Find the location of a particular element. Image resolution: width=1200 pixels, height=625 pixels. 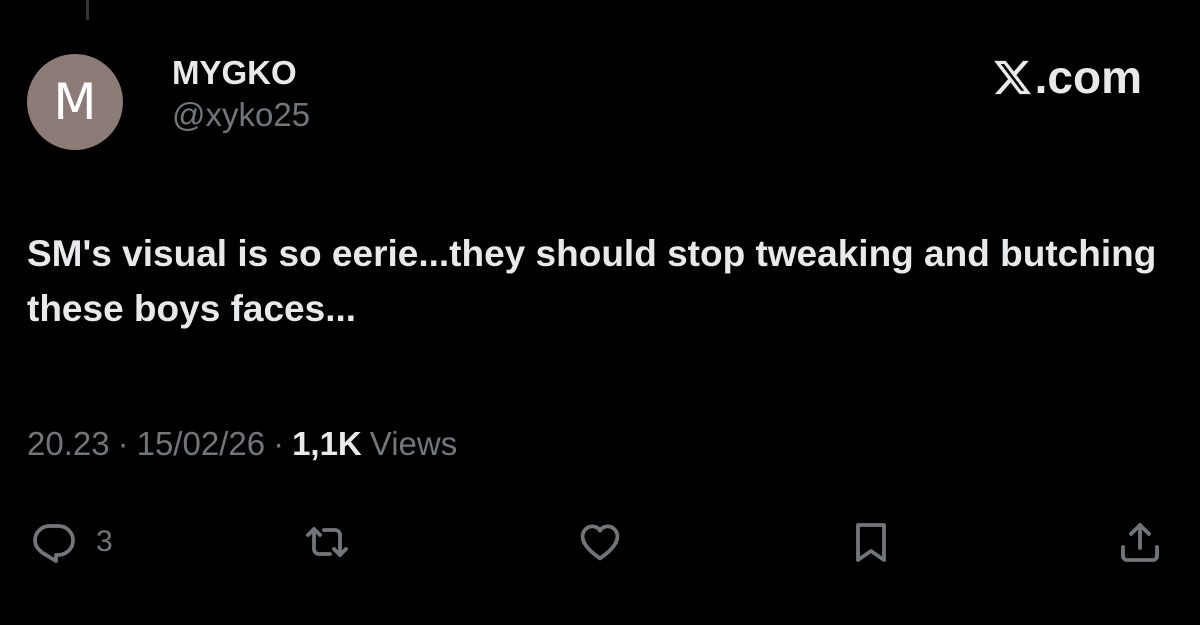

brand-domain: .com is located at coordinates (1088, 77).